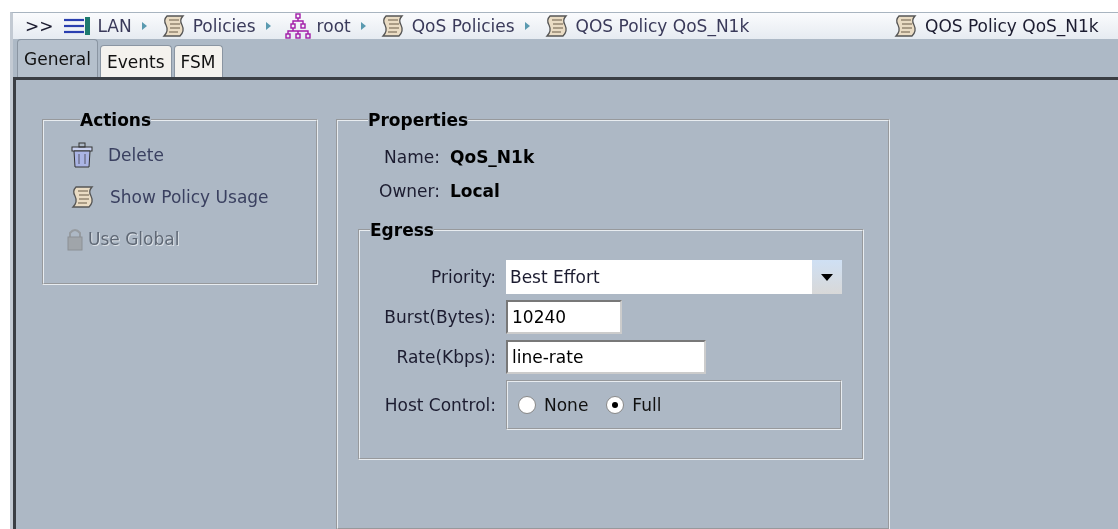  What do you see at coordinates (39, 26) in the screenshot?
I see `expand-toggle: >>` at bounding box center [39, 26].